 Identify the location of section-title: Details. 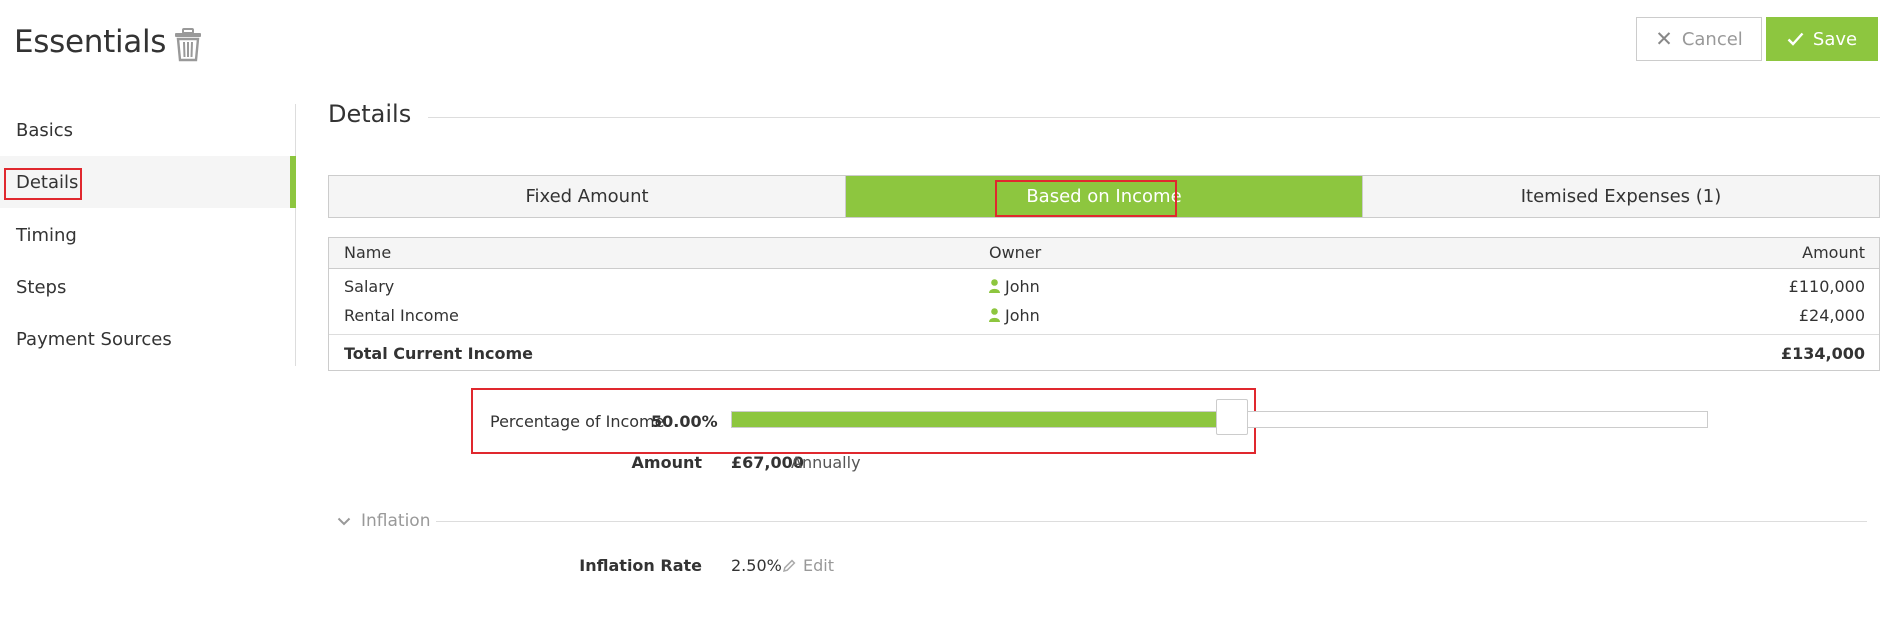
(370, 114).